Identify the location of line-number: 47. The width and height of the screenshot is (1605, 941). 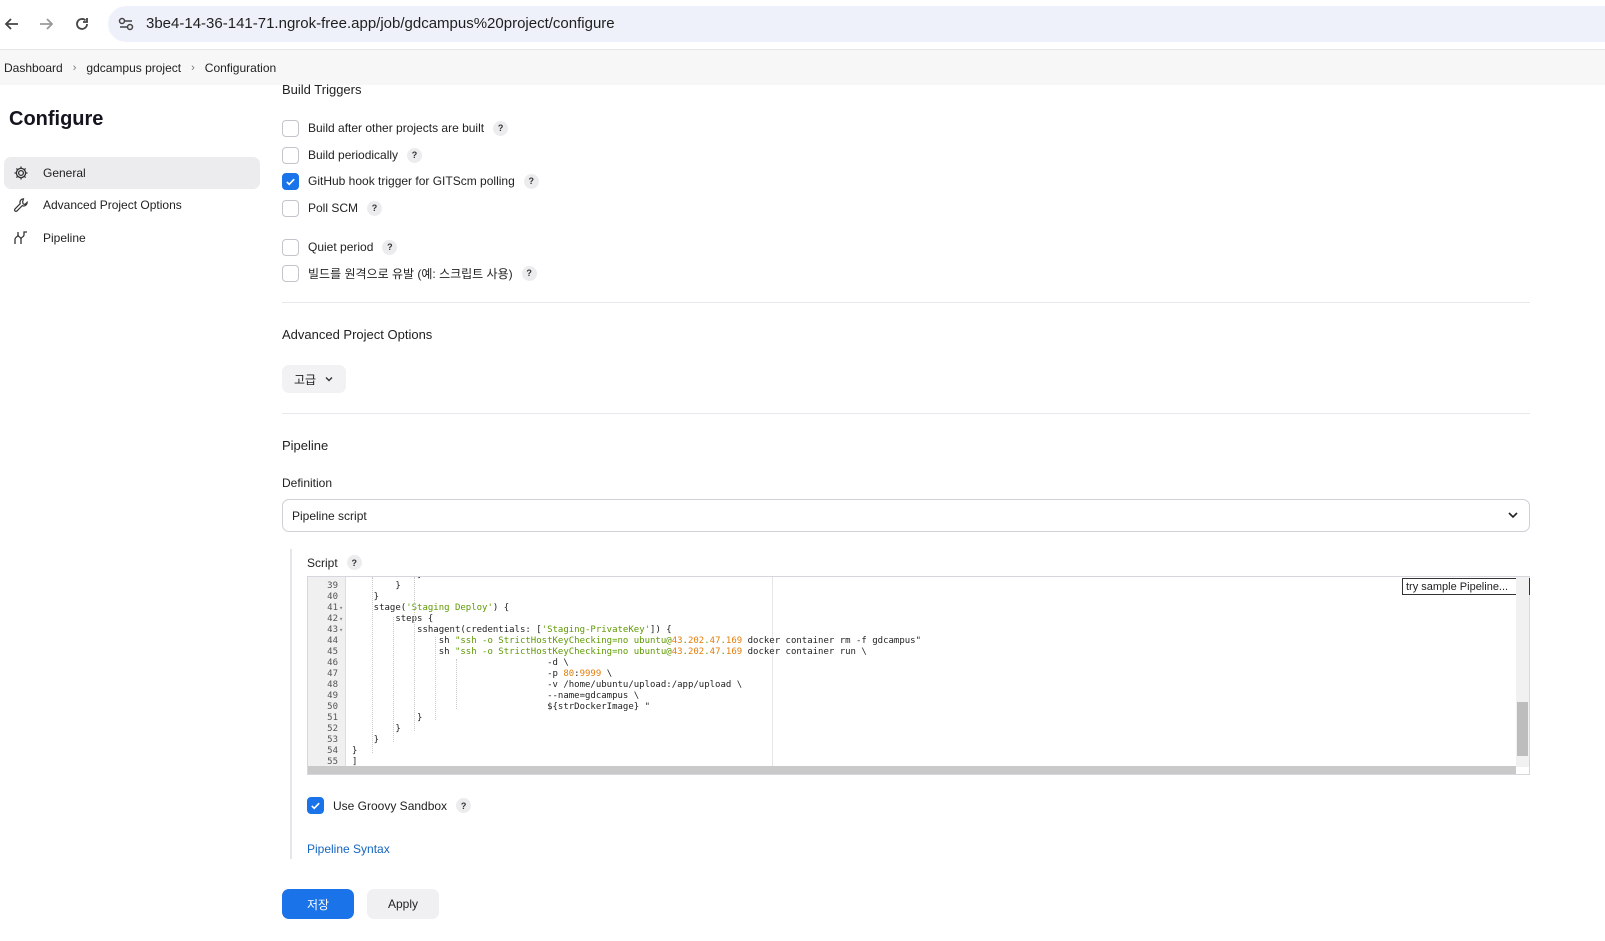
(332, 674).